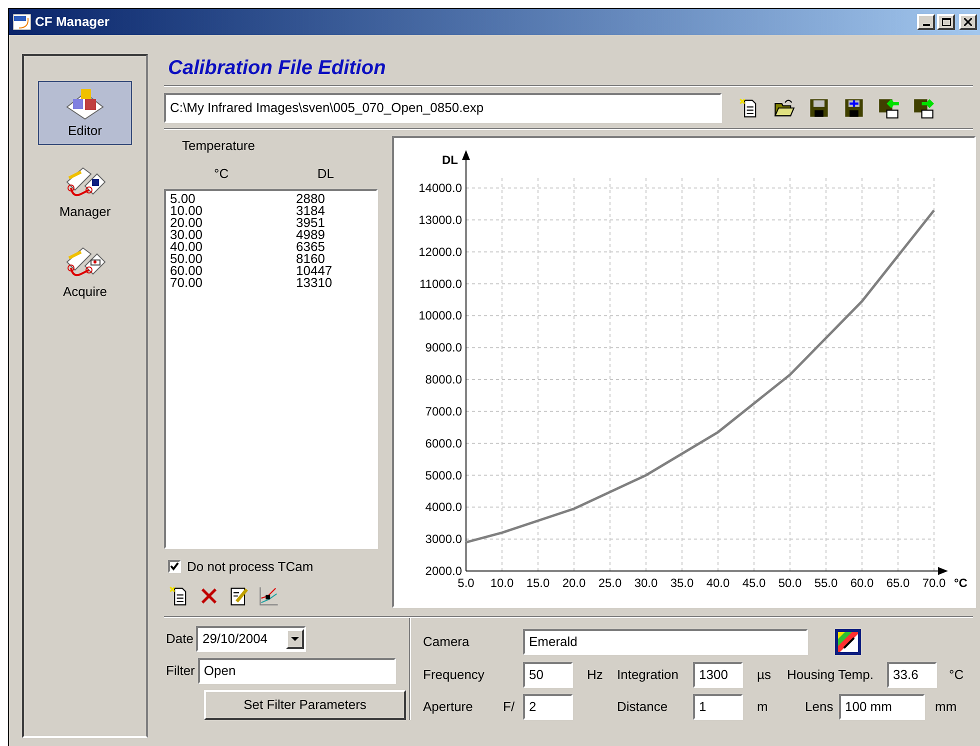 The height and width of the screenshot is (746, 980). Describe the element at coordinates (718, 707) in the screenshot. I see `distance-field: 1` at that location.